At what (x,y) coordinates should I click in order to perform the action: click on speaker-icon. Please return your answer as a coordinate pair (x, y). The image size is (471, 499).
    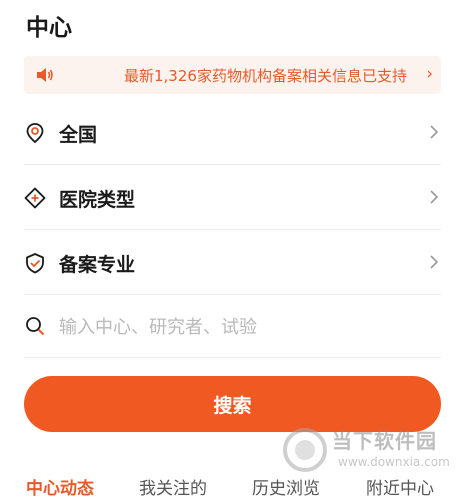
    Looking at the image, I should click on (45, 75).